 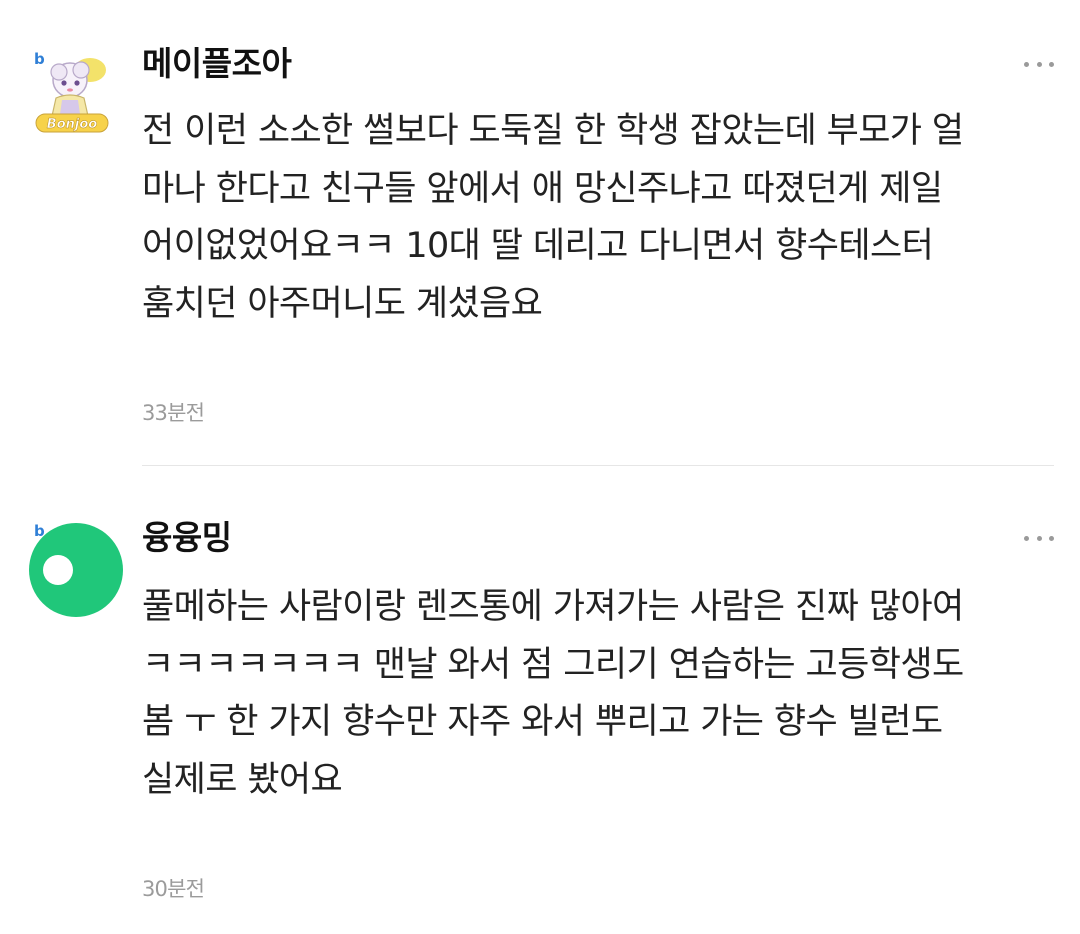 What do you see at coordinates (187, 538) in the screenshot?
I see `comment-author: 융융밍` at bounding box center [187, 538].